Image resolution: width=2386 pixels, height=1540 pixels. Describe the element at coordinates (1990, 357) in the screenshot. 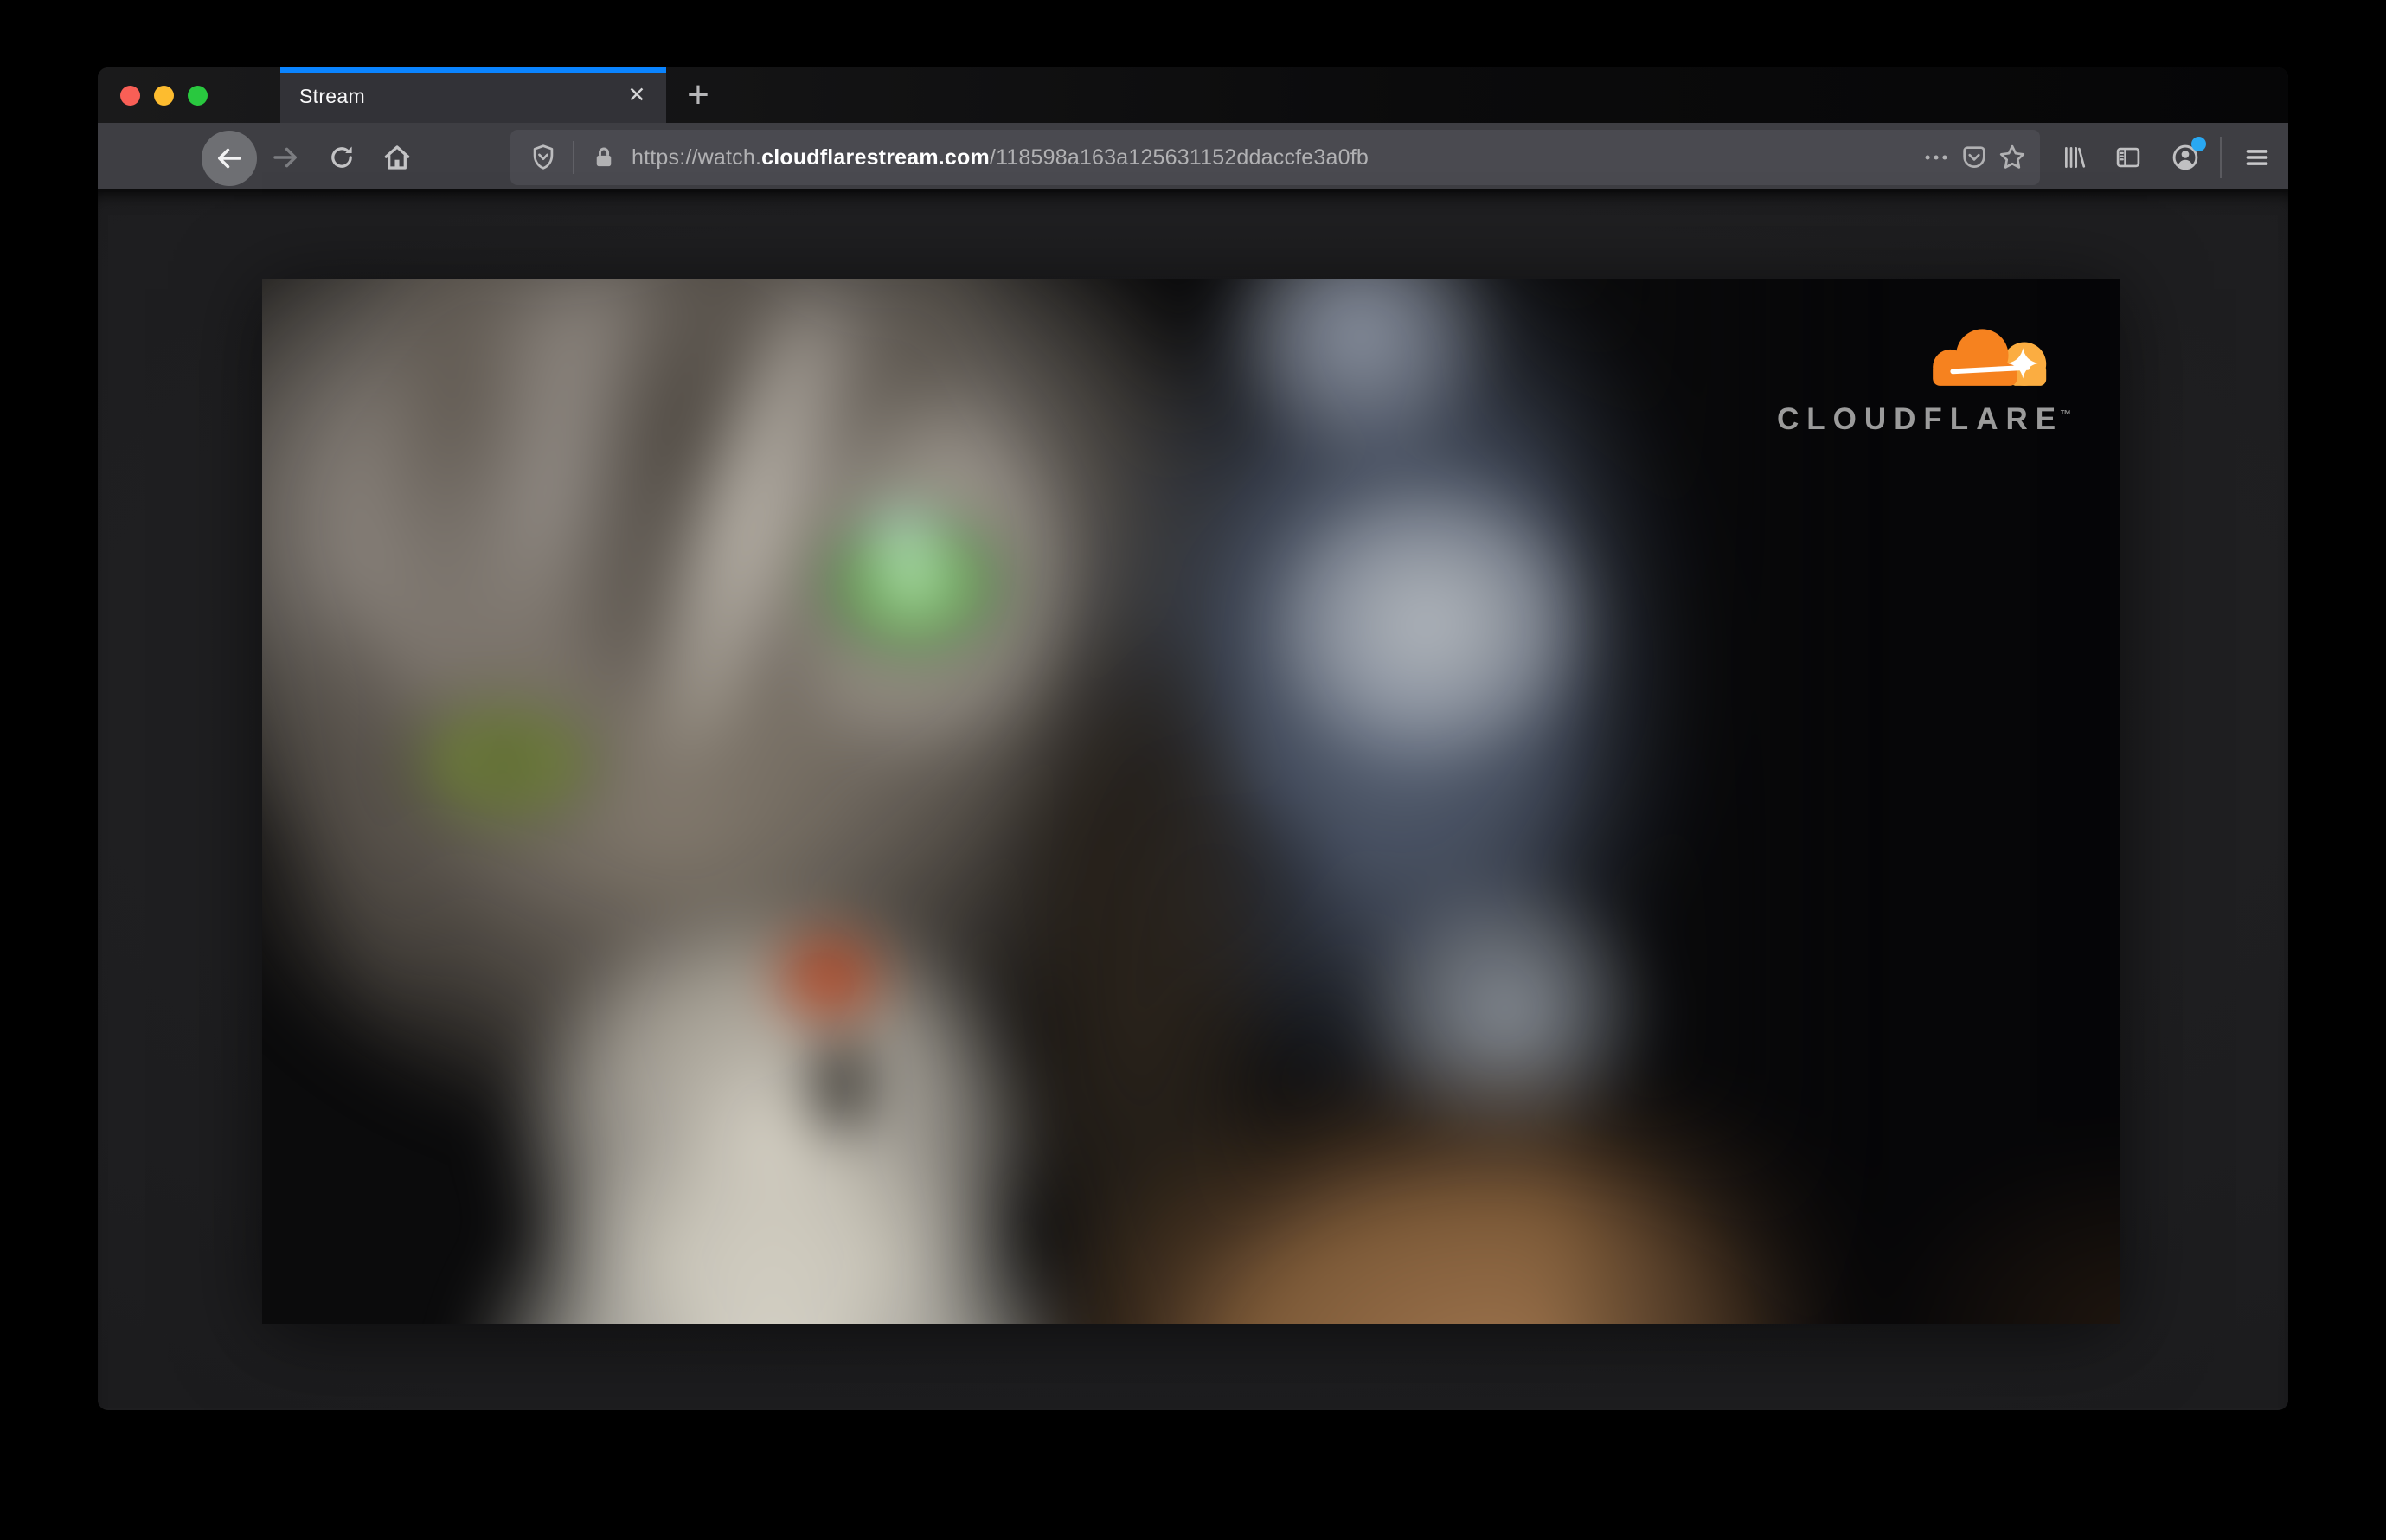

I see `cloudflare-cloud-icon` at that location.